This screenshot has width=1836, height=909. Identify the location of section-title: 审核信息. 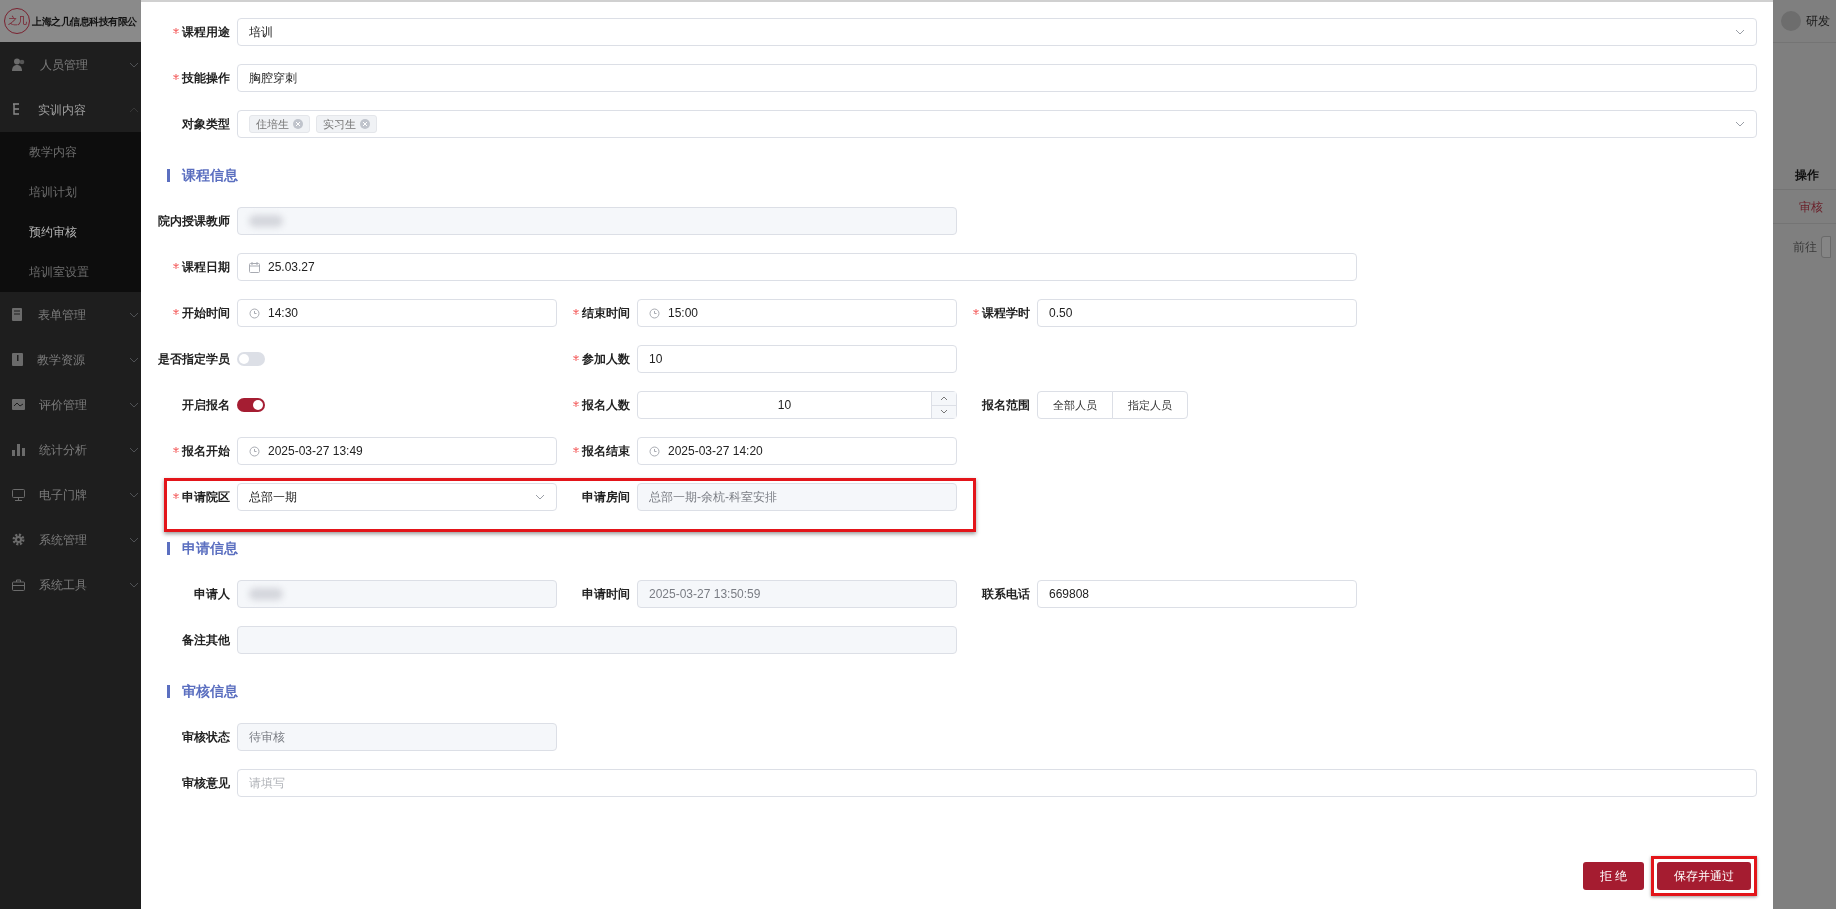
(210, 691).